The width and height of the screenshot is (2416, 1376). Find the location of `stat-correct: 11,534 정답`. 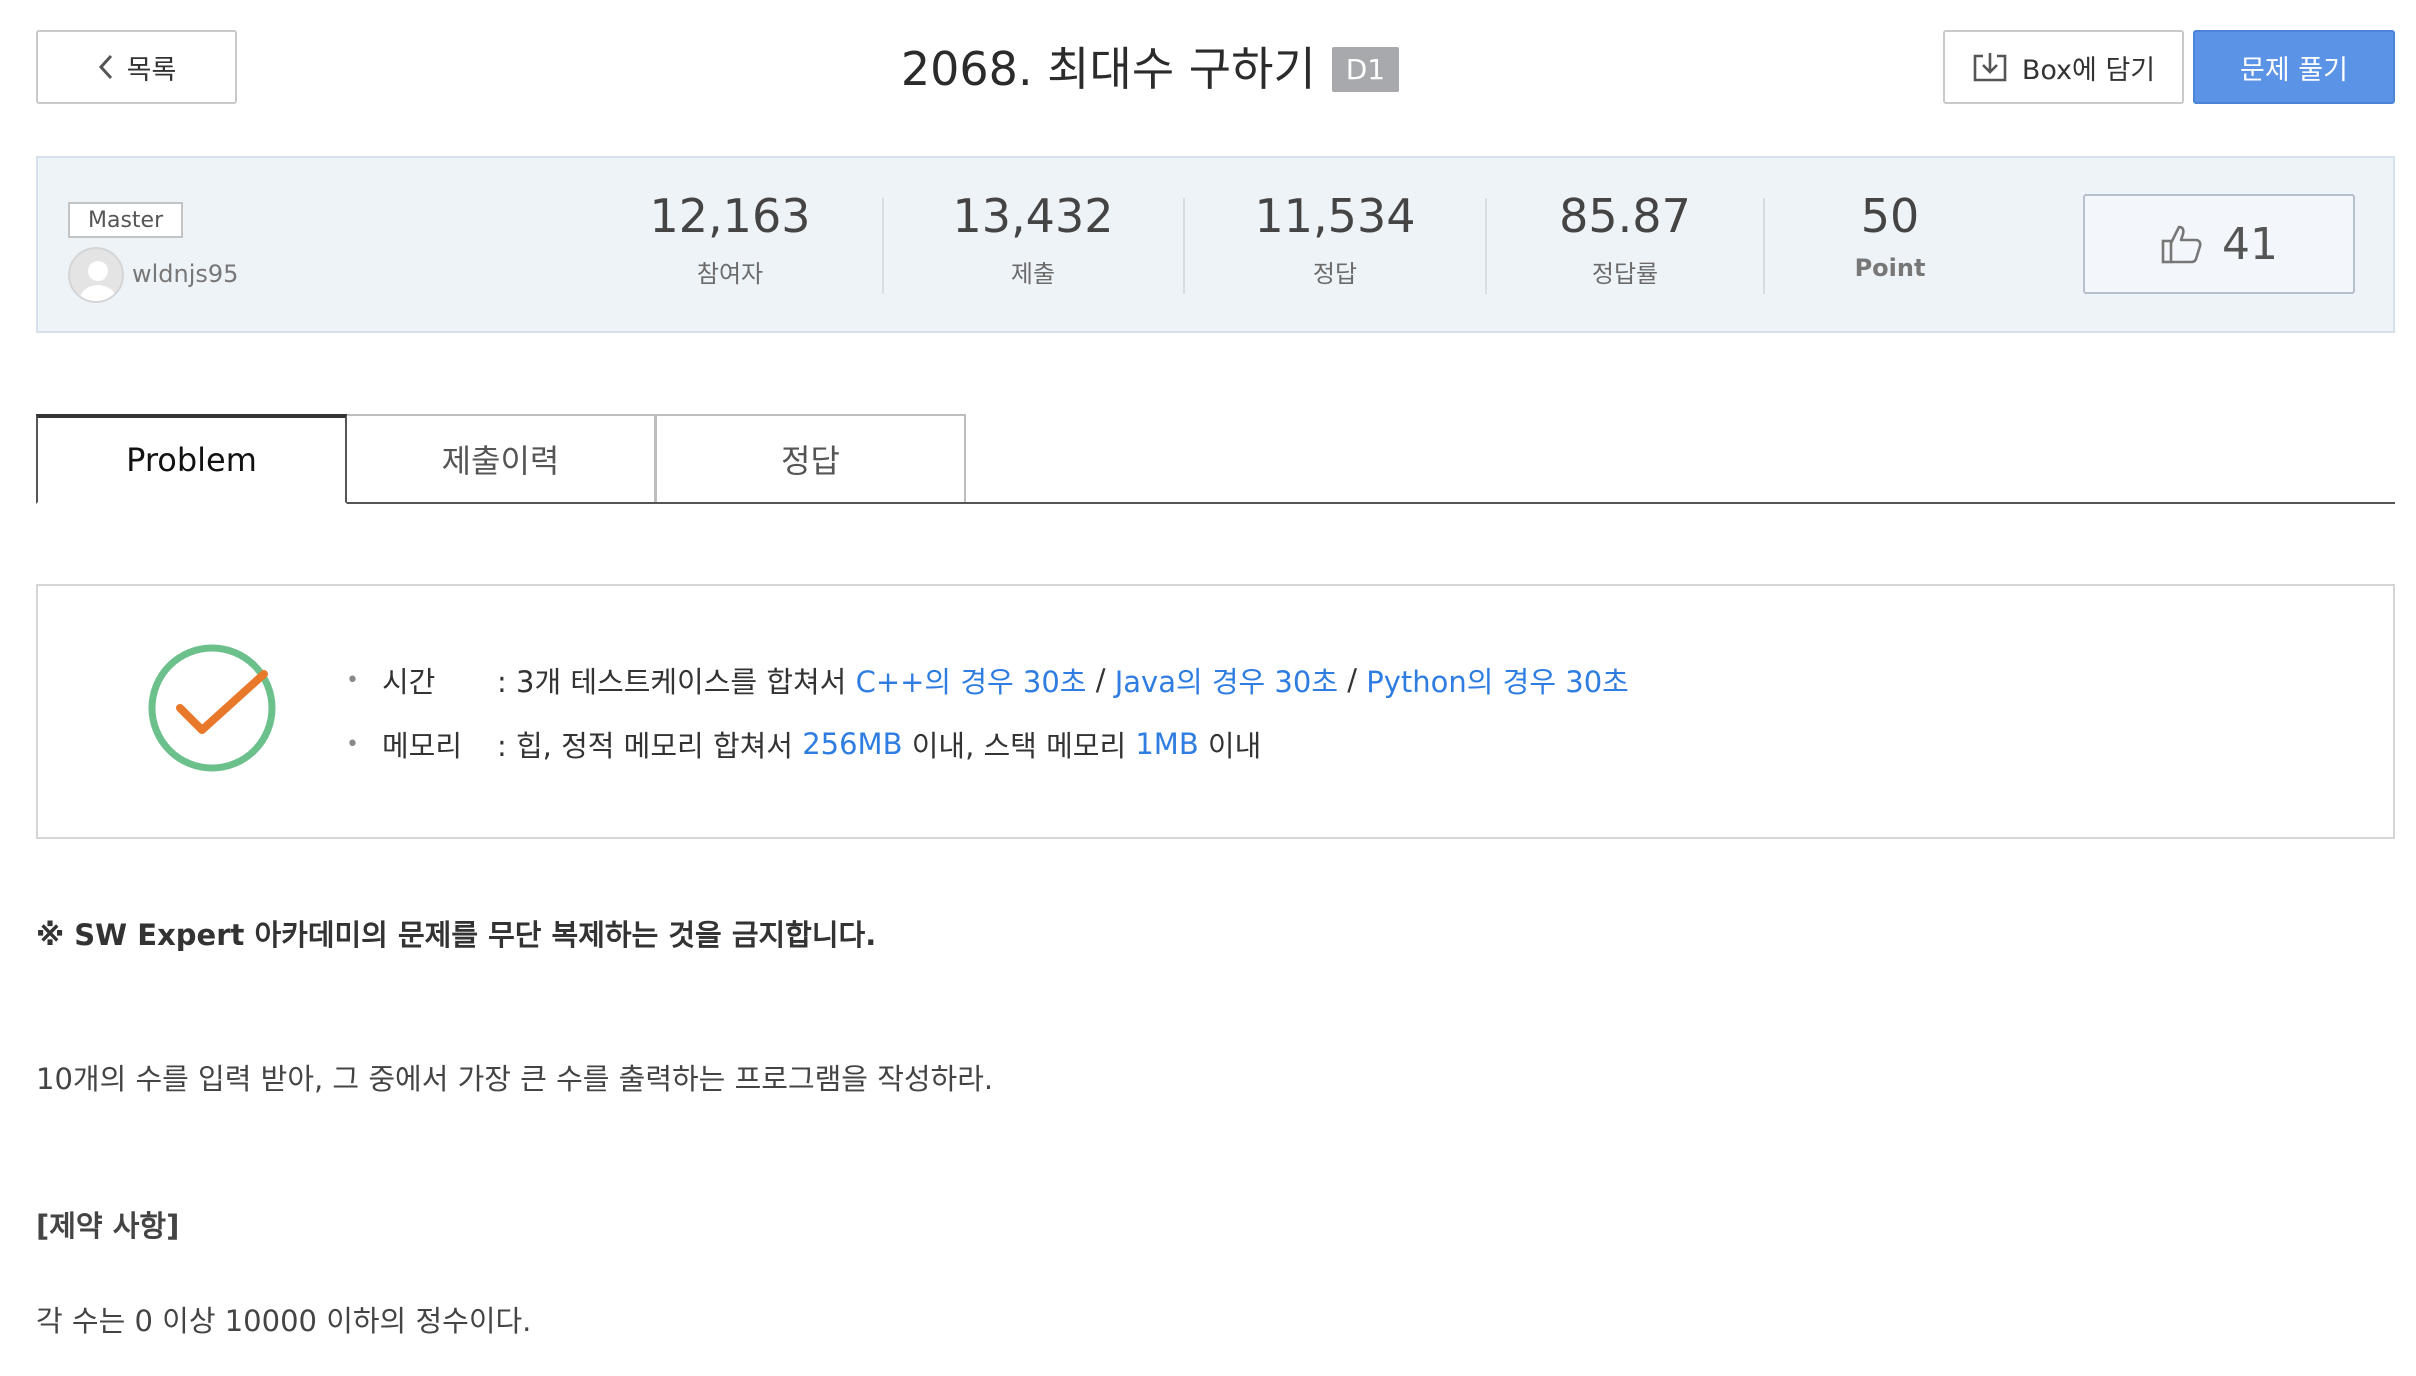

stat-correct: 11,534 정답 is located at coordinates (1335, 239).